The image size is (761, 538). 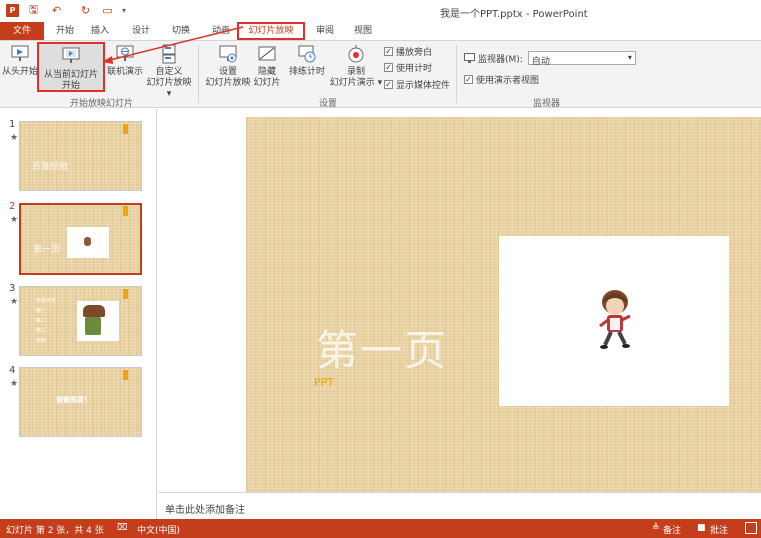 What do you see at coordinates (672, 529) in the screenshot?
I see `notes-toggle-button: 备注` at bounding box center [672, 529].